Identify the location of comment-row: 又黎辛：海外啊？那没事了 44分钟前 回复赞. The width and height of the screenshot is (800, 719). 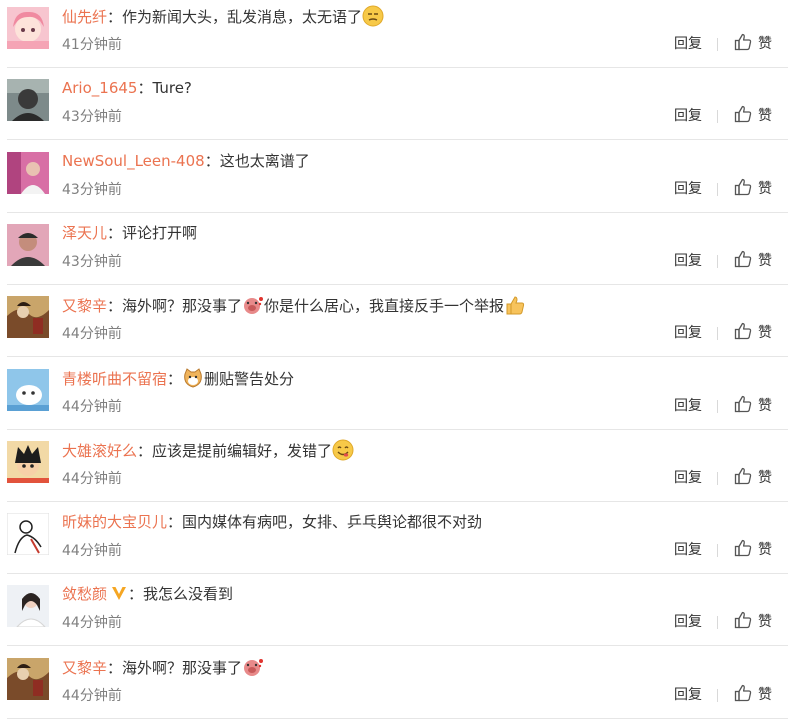
(400, 683).